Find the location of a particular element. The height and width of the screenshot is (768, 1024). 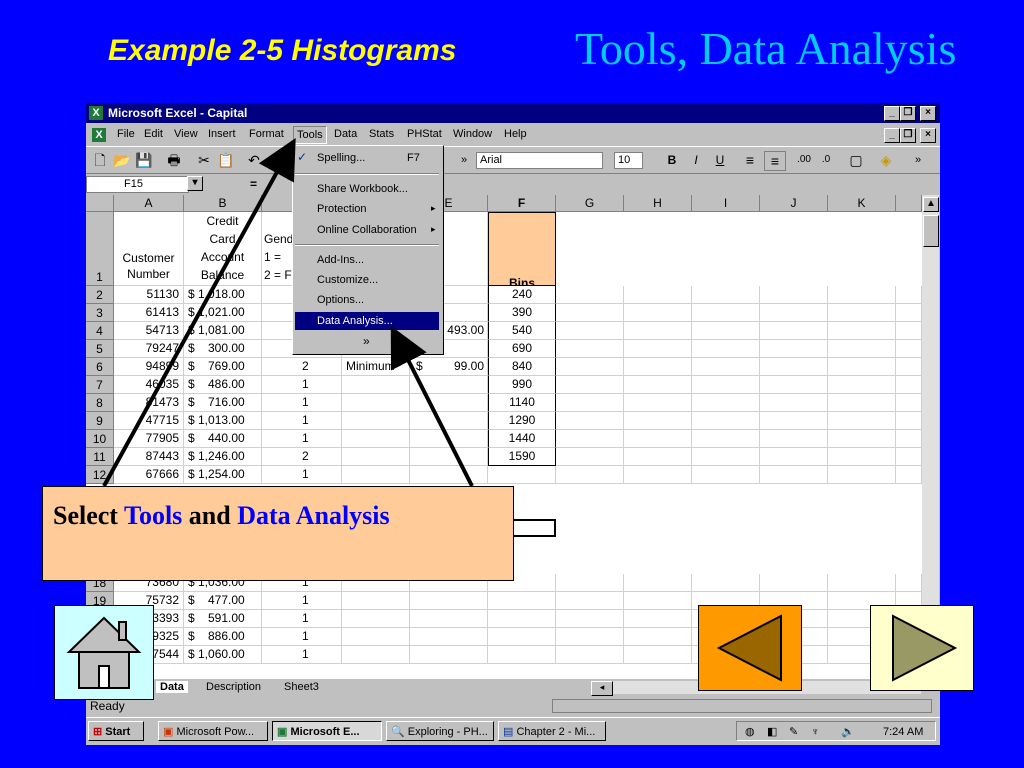

callout-tools: Tools is located at coordinates (153, 515).